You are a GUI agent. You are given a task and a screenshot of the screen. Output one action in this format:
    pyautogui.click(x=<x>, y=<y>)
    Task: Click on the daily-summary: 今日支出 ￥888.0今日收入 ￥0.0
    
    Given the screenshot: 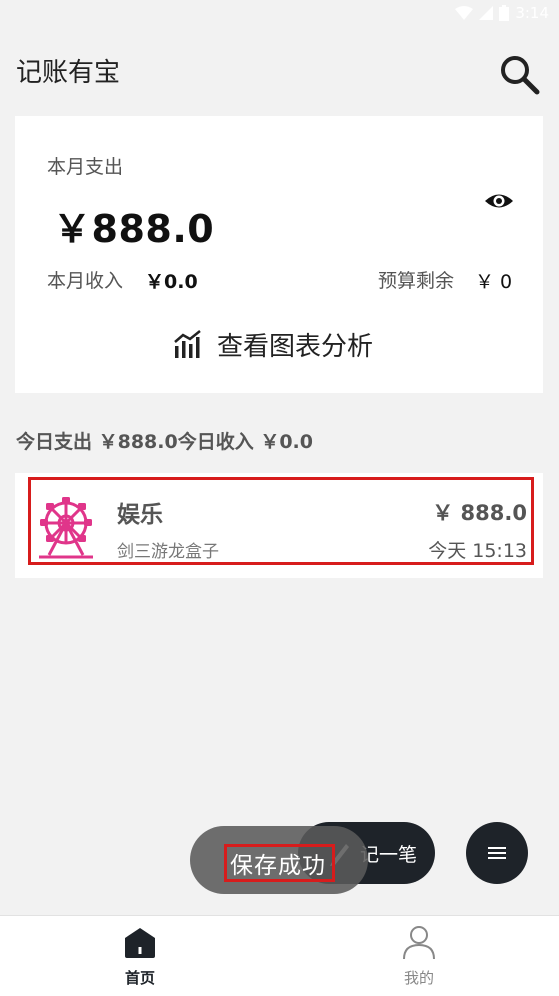 What is the action you would take?
    pyautogui.click(x=164, y=442)
    